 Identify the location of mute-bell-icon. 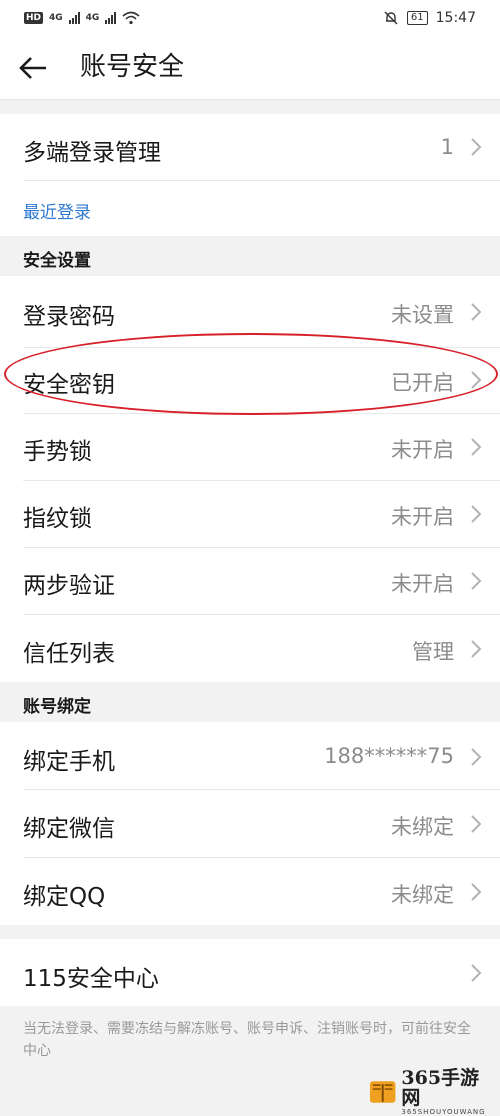
(391, 18).